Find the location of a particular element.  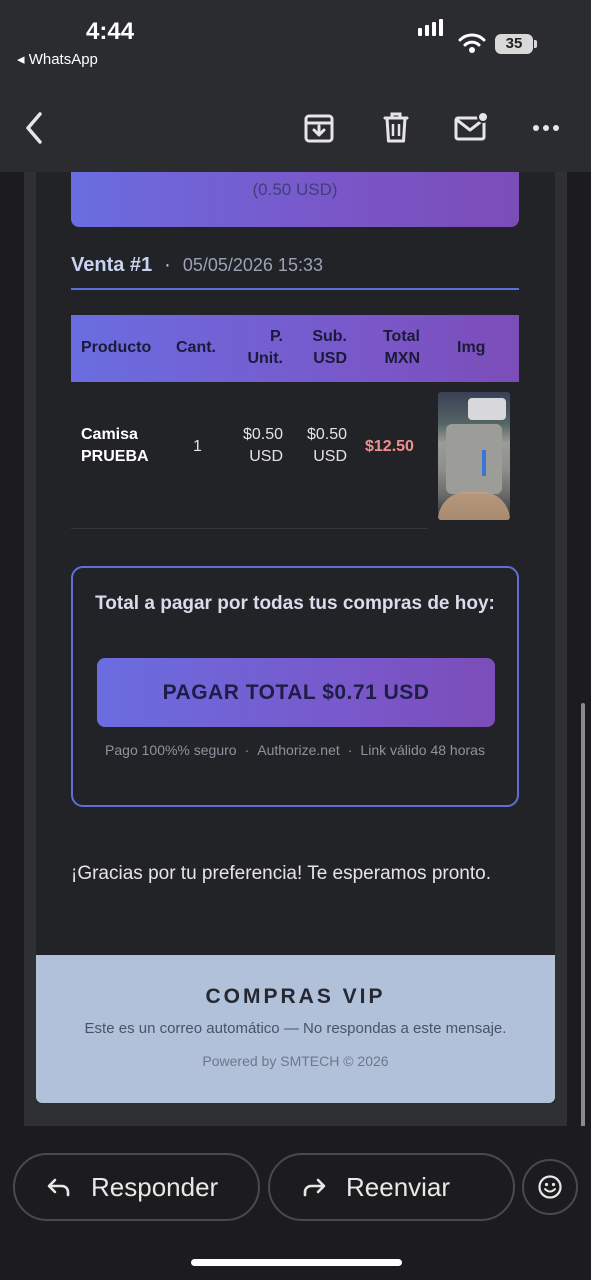

forward-button: Reenviar is located at coordinates (391, 1187).